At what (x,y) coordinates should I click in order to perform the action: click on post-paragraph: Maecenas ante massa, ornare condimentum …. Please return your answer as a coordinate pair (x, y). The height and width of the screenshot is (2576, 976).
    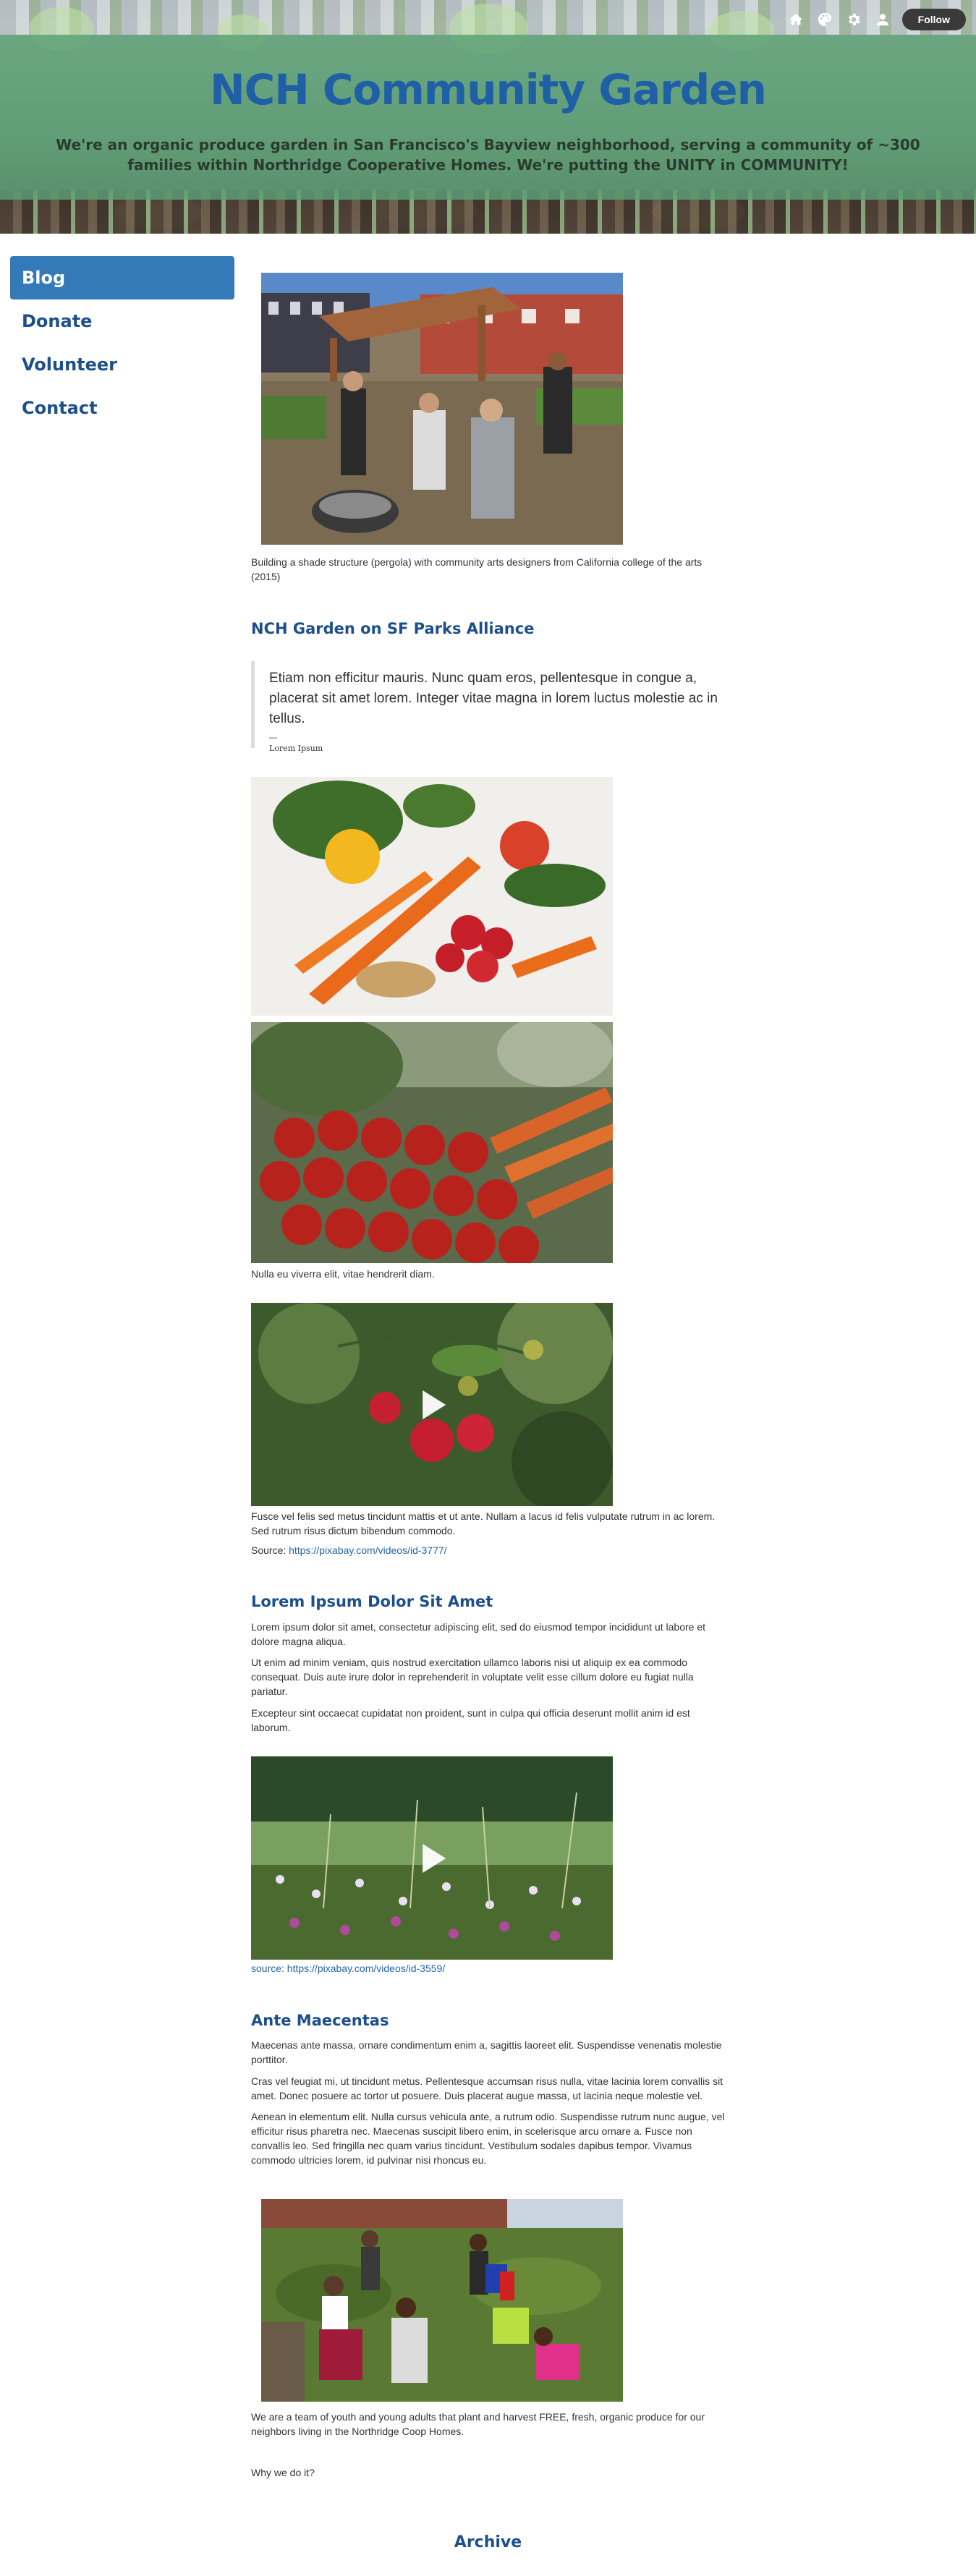
    Looking at the image, I should click on (486, 2052).